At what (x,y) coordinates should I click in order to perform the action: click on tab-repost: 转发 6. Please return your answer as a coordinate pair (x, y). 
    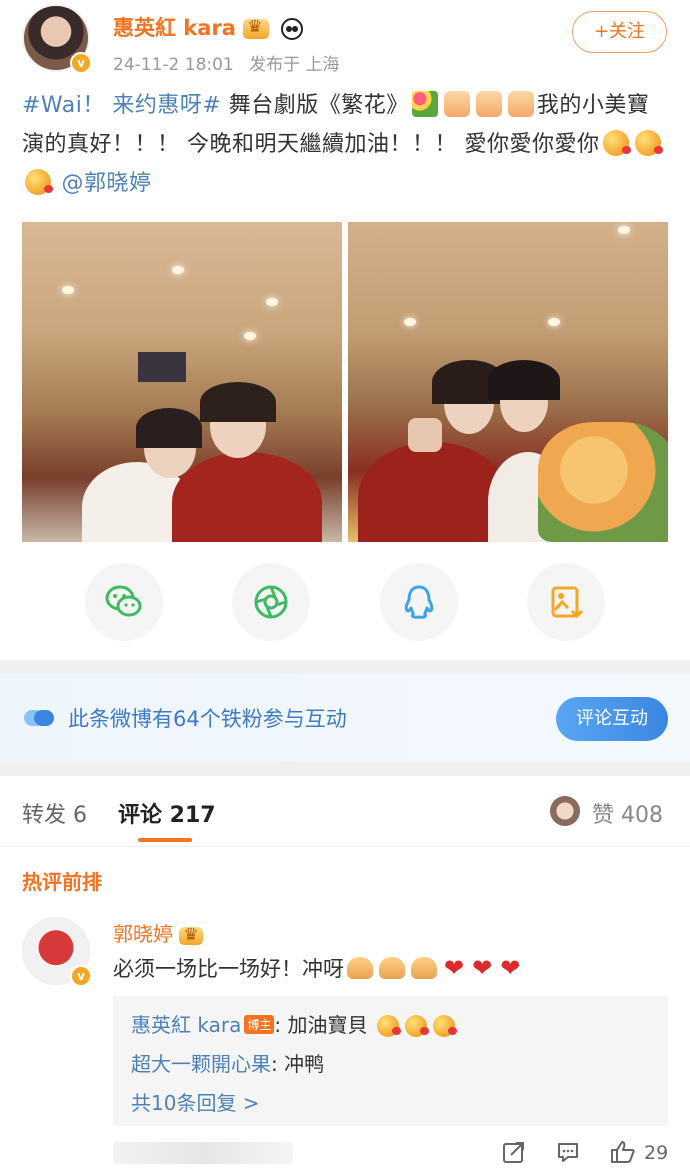
    Looking at the image, I should click on (54, 813).